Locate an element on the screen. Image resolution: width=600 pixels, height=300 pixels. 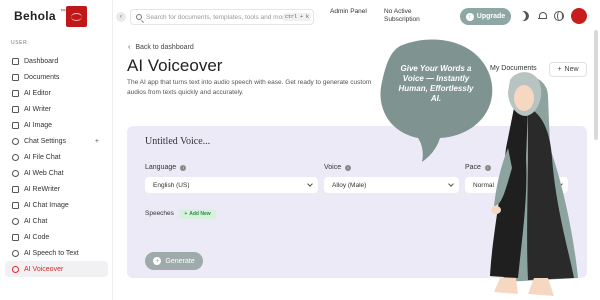
upgrade-button: ↑ Upgrade is located at coordinates (485, 16).